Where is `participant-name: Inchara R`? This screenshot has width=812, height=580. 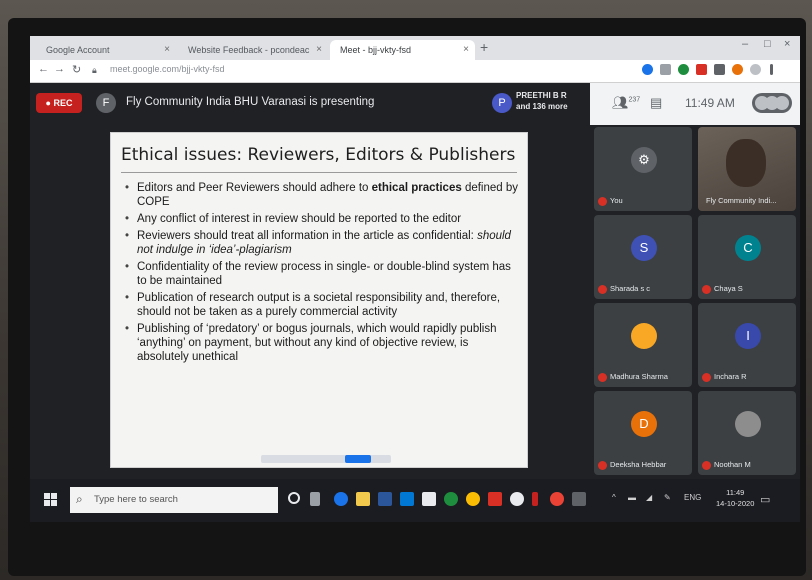
participant-name: Inchara R is located at coordinates (730, 376).